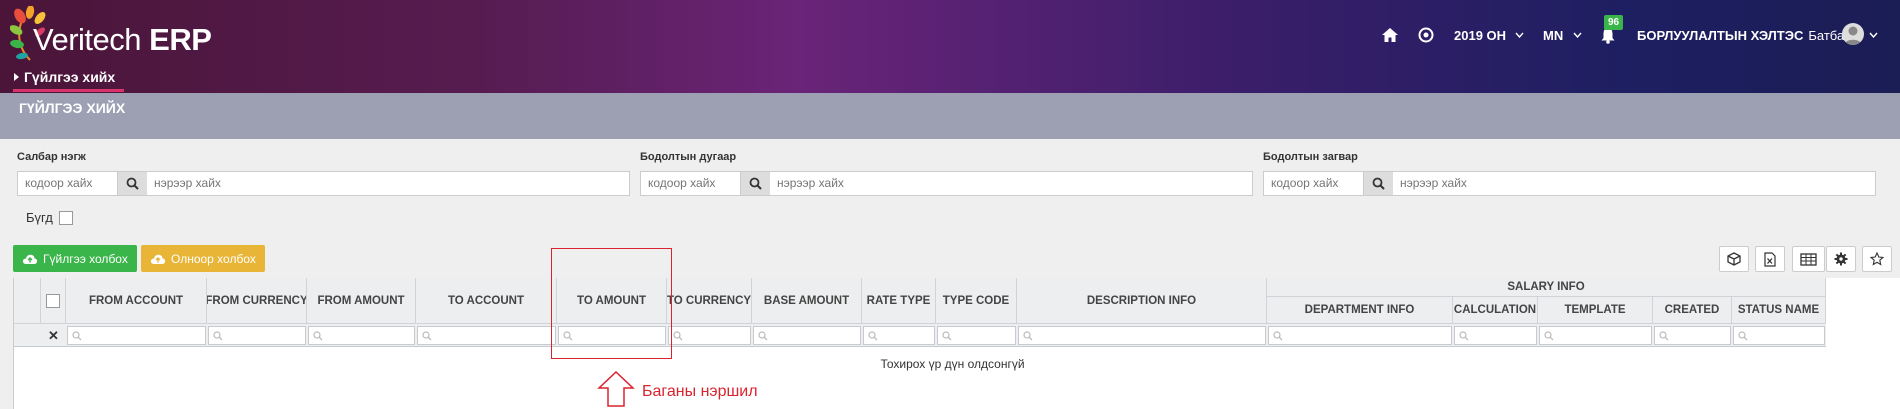 The image size is (1900, 409). What do you see at coordinates (1011, 183) in the screenshot?
I see `calc-number-name-input` at bounding box center [1011, 183].